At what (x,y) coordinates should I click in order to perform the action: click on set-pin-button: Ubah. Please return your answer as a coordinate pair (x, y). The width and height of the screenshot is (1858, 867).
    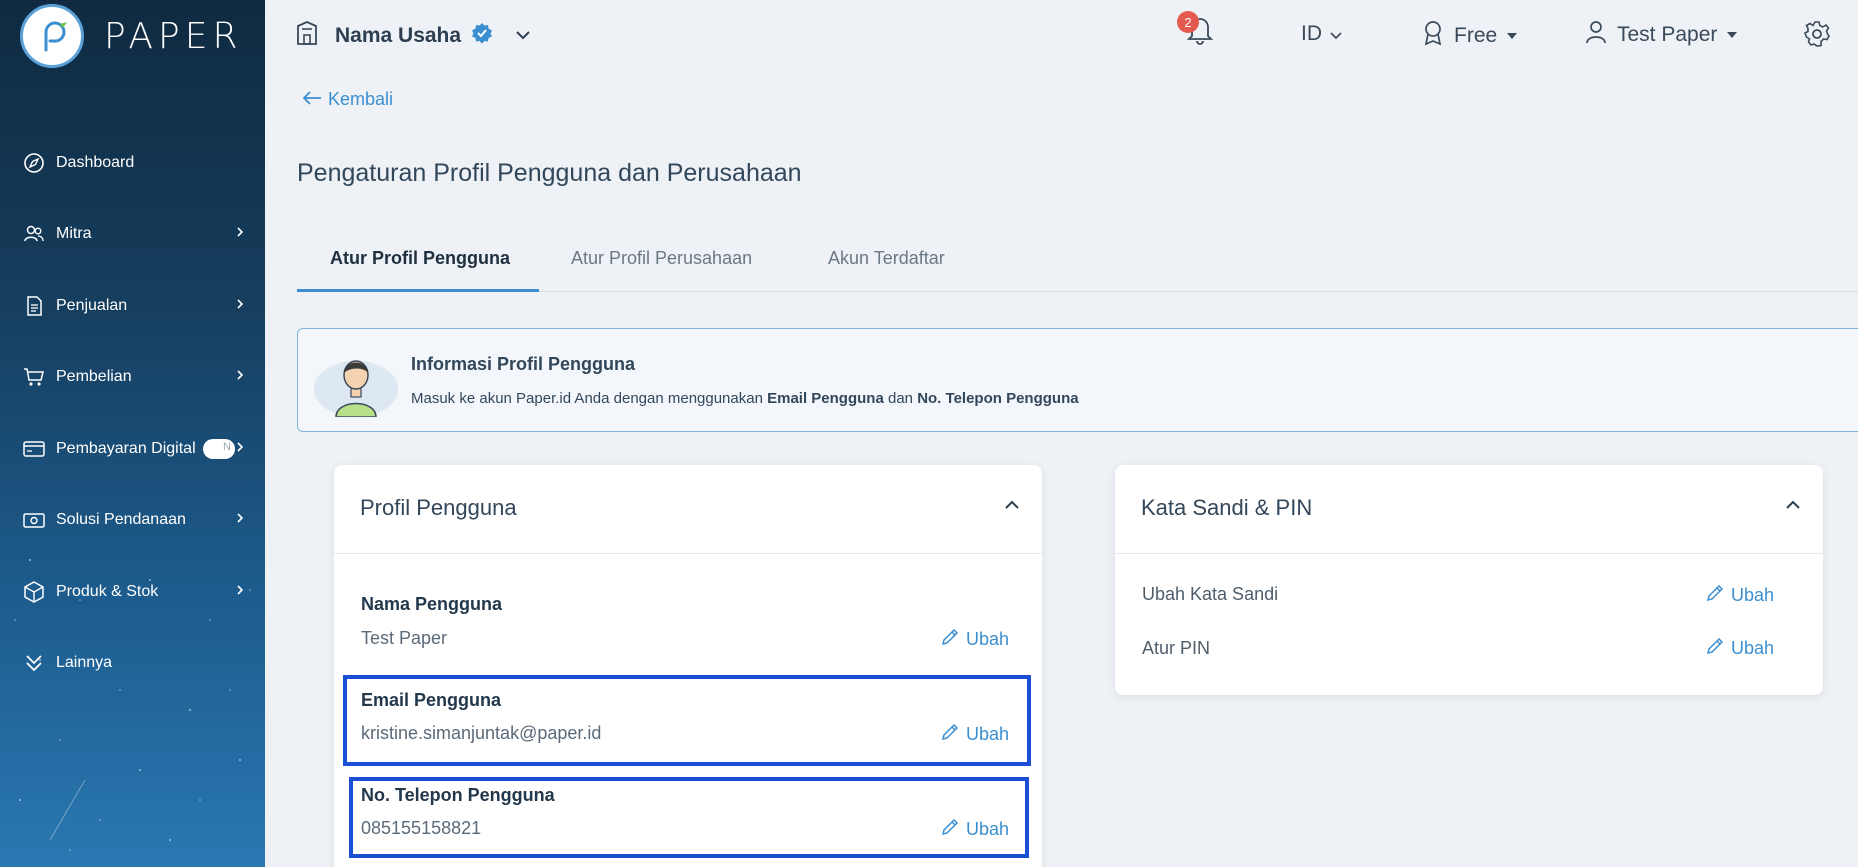
    Looking at the image, I should click on (1739, 648).